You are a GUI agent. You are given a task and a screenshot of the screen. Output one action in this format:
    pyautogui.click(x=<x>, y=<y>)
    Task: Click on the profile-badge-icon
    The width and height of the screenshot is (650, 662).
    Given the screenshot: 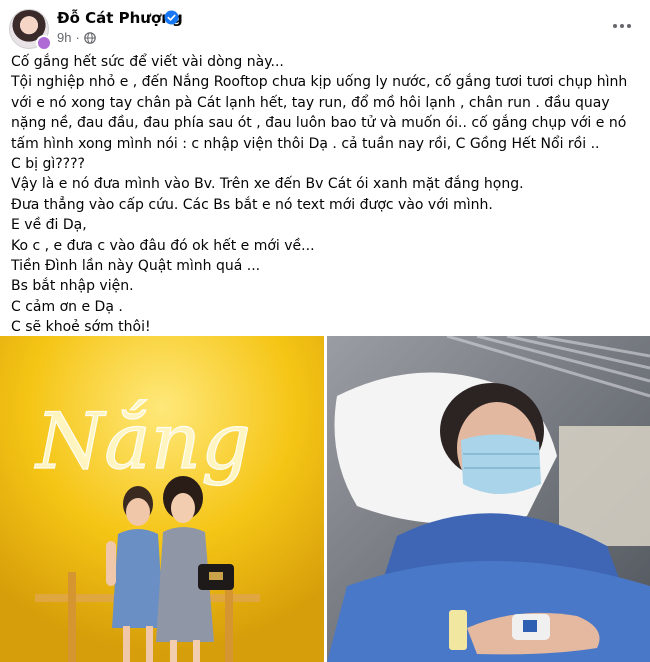 What is the action you would take?
    pyautogui.click(x=44, y=43)
    